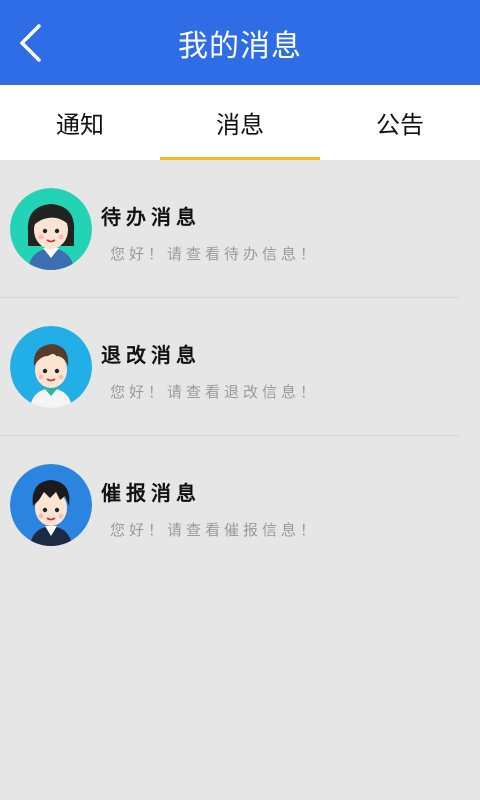  I want to click on chevron-left-icon, so click(30, 42).